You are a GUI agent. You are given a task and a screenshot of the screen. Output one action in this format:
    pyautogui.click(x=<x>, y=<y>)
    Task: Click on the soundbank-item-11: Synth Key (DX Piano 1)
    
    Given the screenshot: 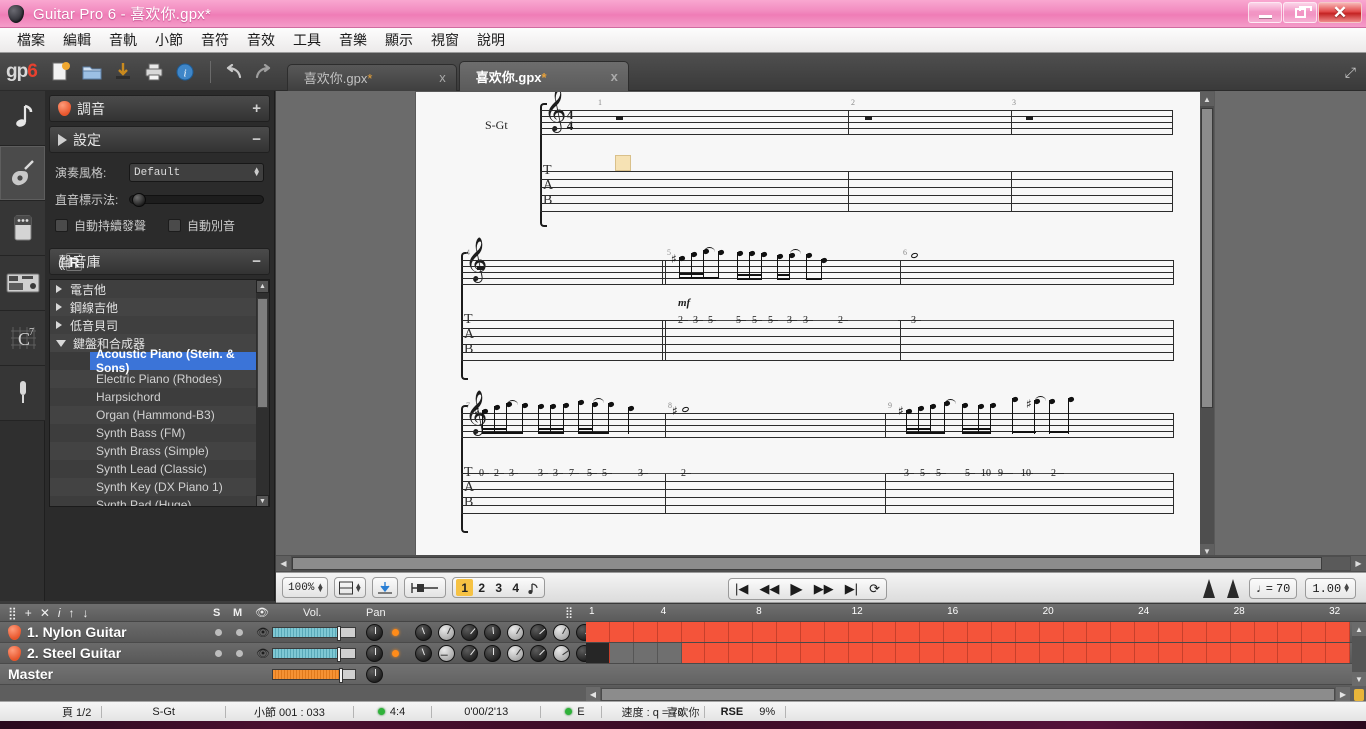 What is the action you would take?
    pyautogui.click(x=159, y=487)
    